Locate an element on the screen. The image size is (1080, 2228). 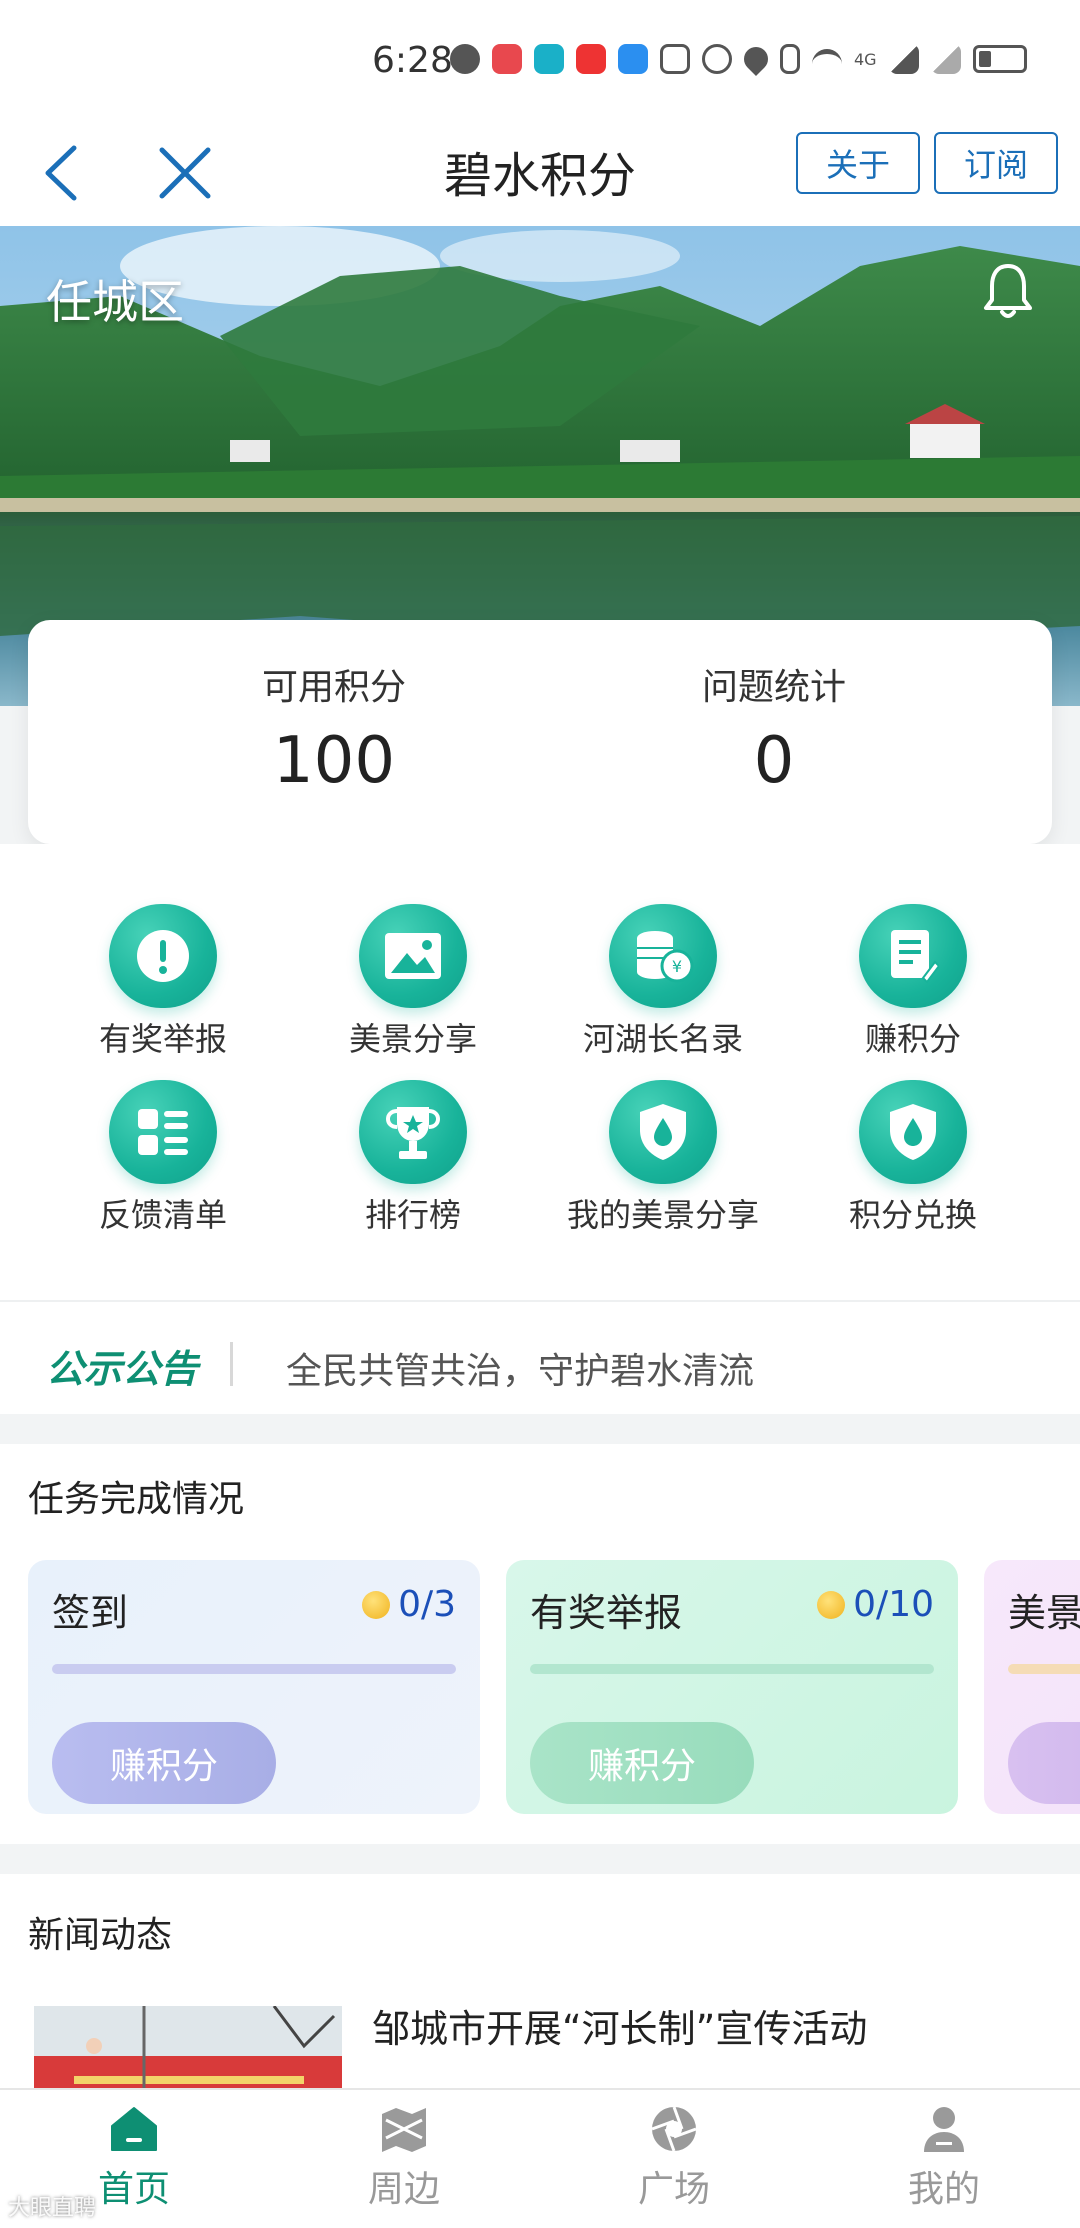
vibrate-icon is located at coordinates (790, 59).